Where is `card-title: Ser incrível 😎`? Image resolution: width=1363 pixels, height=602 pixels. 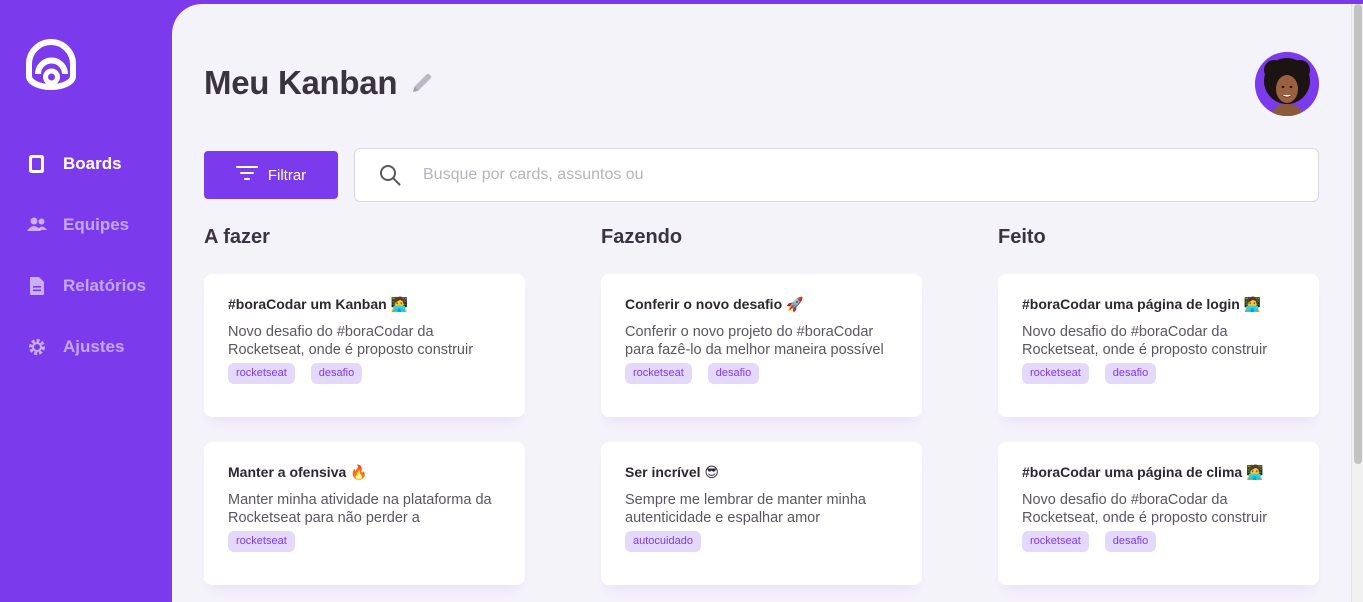
card-title: Ser incrível 😎 is located at coordinates (672, 472).